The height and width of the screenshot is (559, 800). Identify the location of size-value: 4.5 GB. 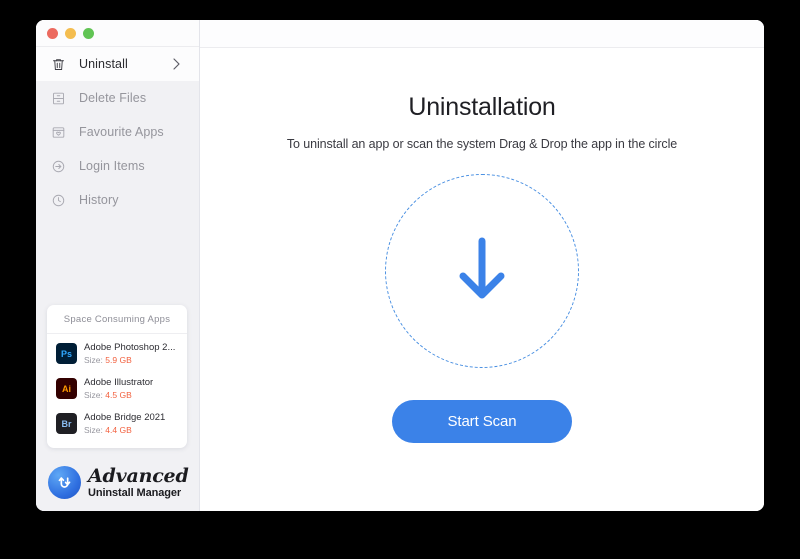
(118, 395).